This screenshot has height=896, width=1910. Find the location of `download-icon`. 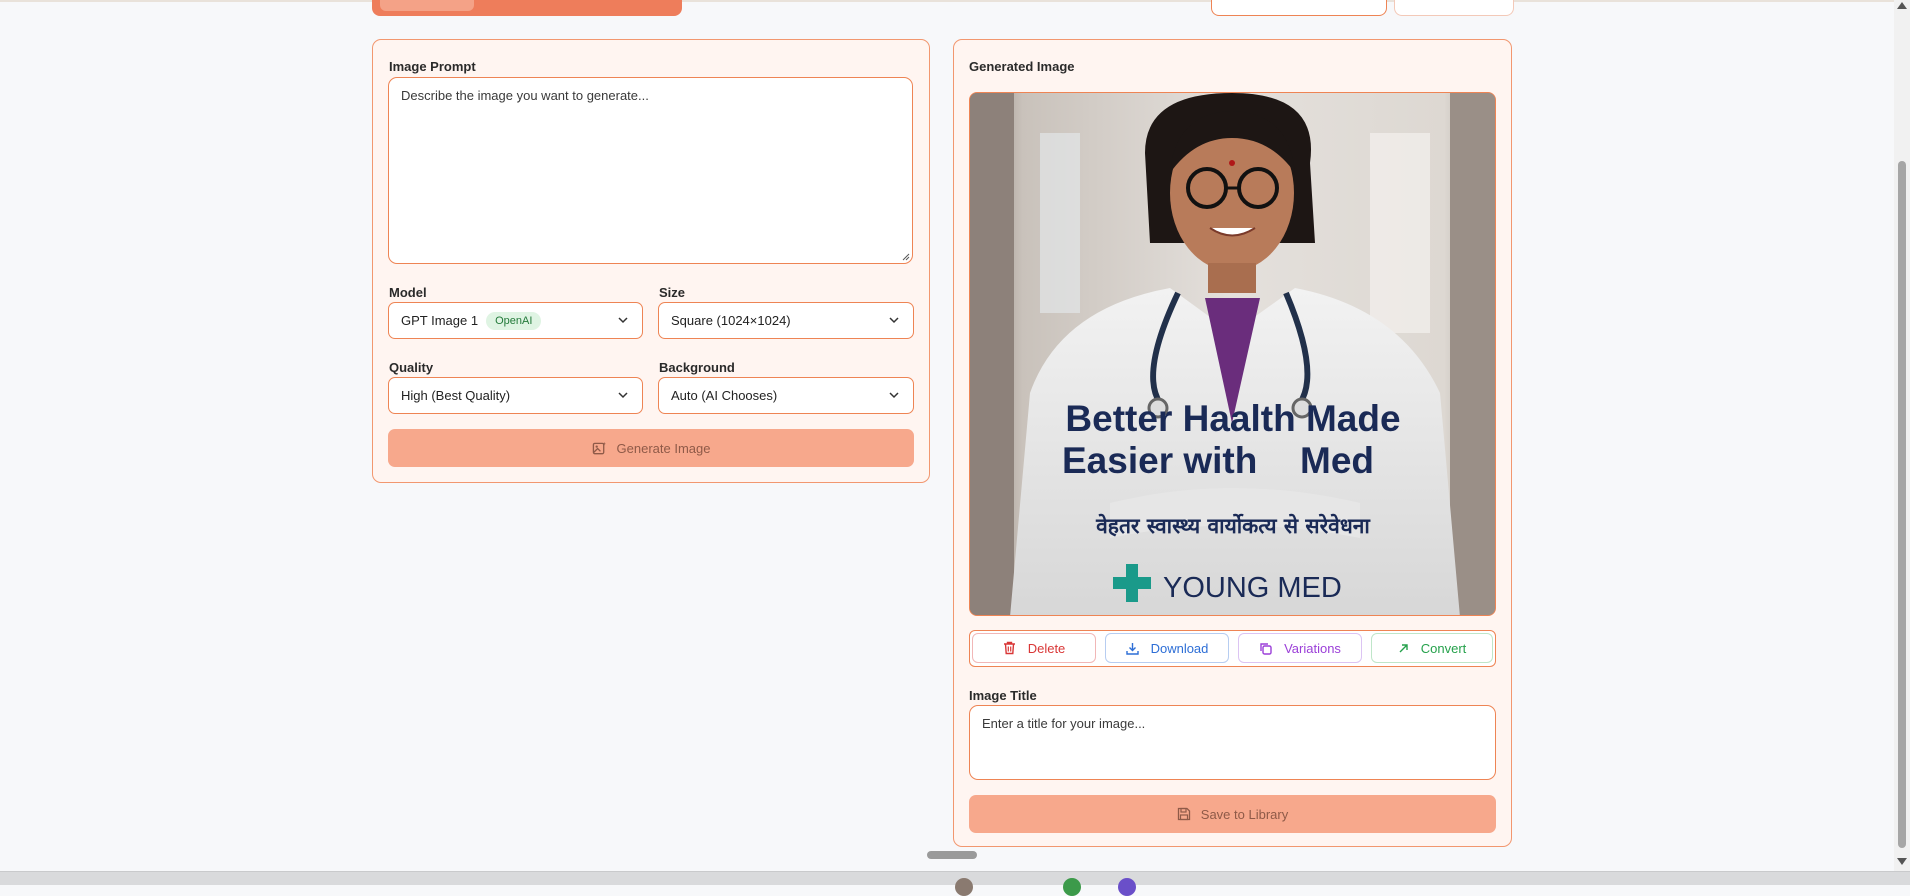

download-icon is located at coordinates (1132, 648).